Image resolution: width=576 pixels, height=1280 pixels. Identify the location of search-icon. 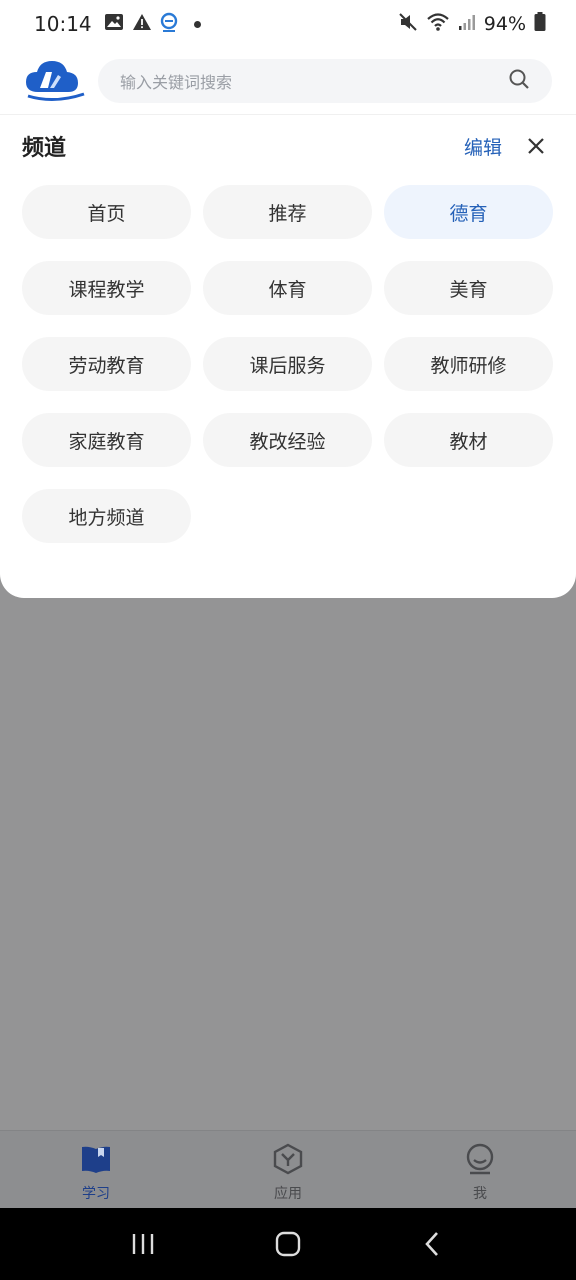
(519, 81).